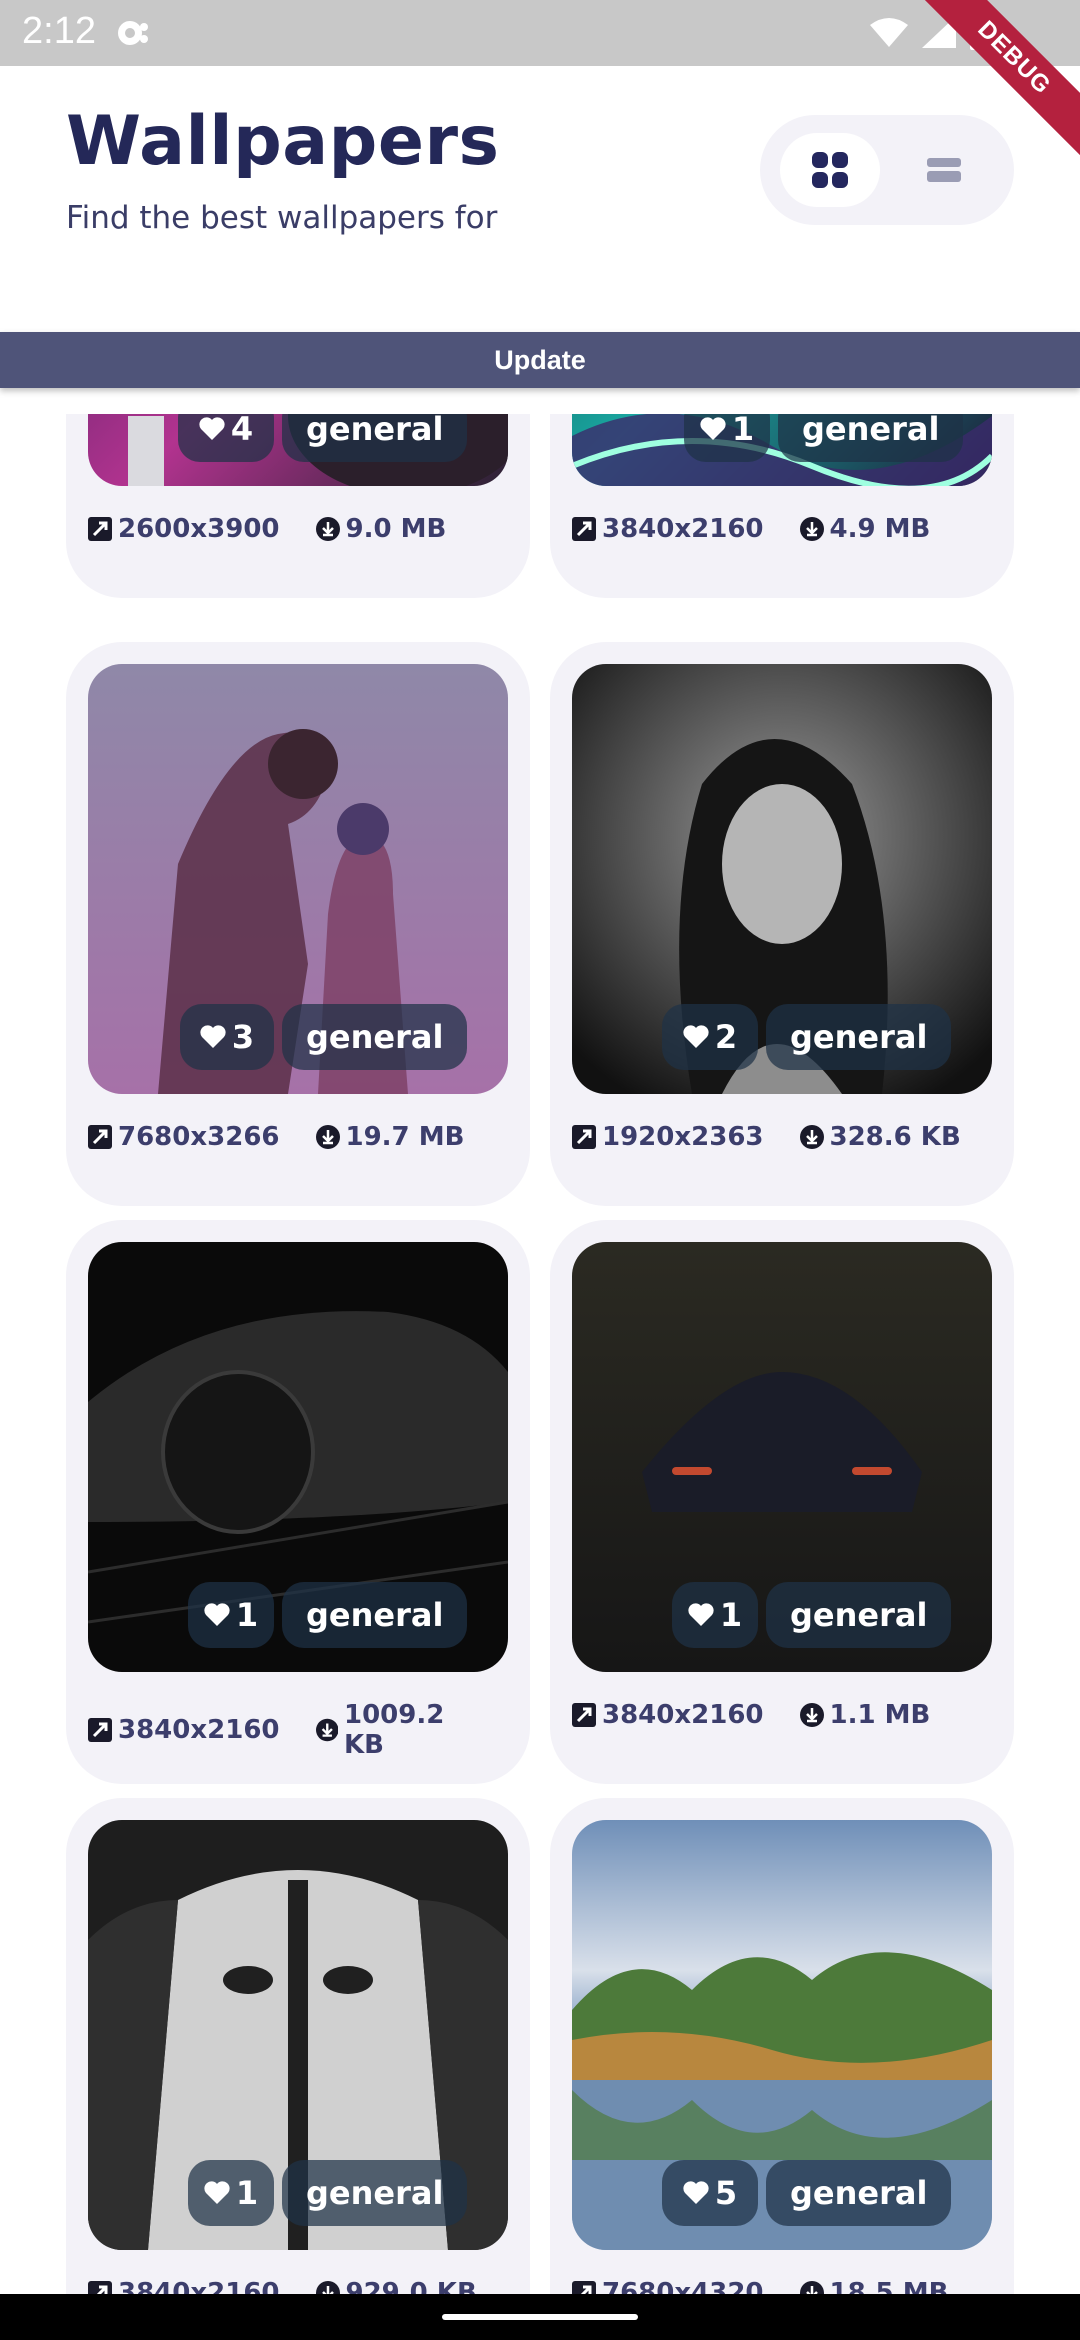 The width and height of the screenshot is (1080, 2340). Describe the element at coordinates (304, 1137) in the screenshot. I see `wallpaper-meta: 7680x3266 19.7 MB` at that location.